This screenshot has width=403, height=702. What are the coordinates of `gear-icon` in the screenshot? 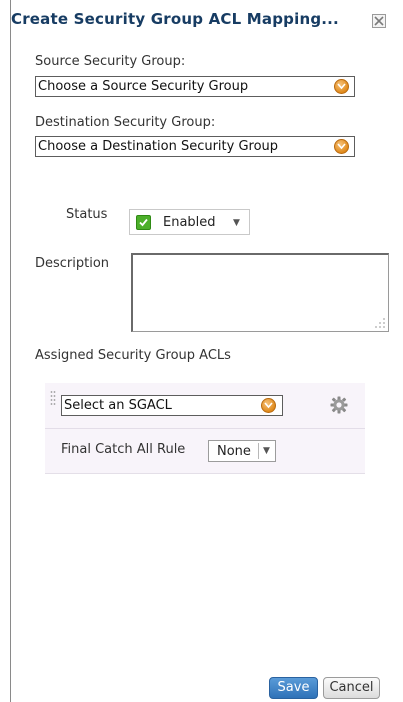 It's located at (339, 405).